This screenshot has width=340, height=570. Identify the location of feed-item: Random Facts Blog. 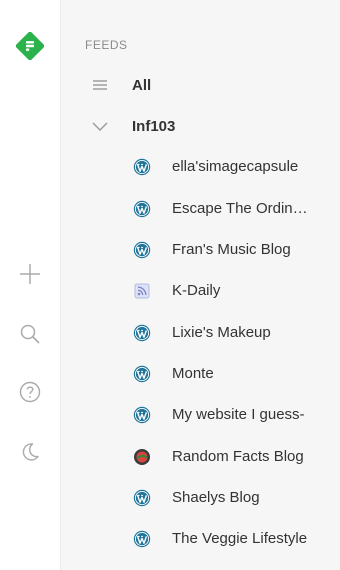
(200, 457).